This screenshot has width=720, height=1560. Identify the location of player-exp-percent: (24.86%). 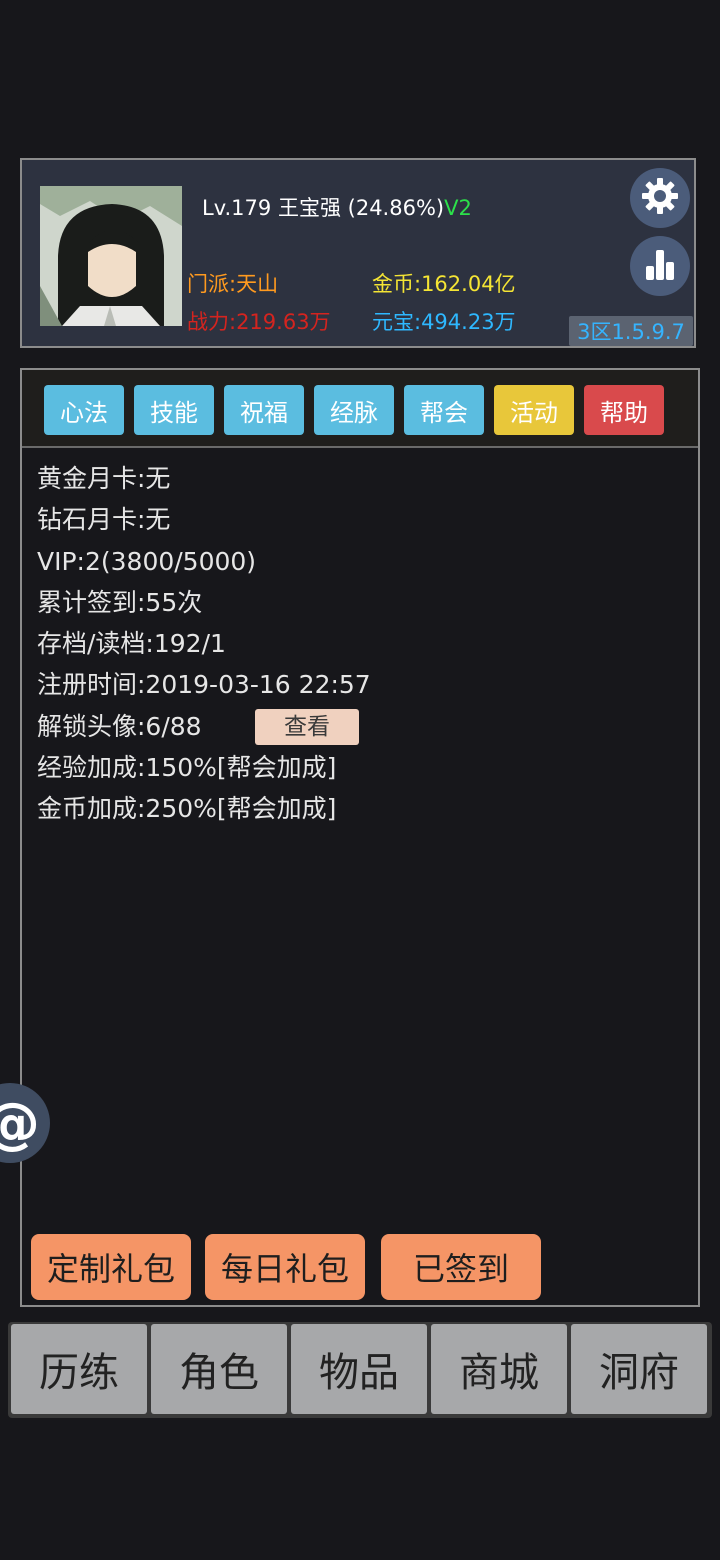
(396, 208).